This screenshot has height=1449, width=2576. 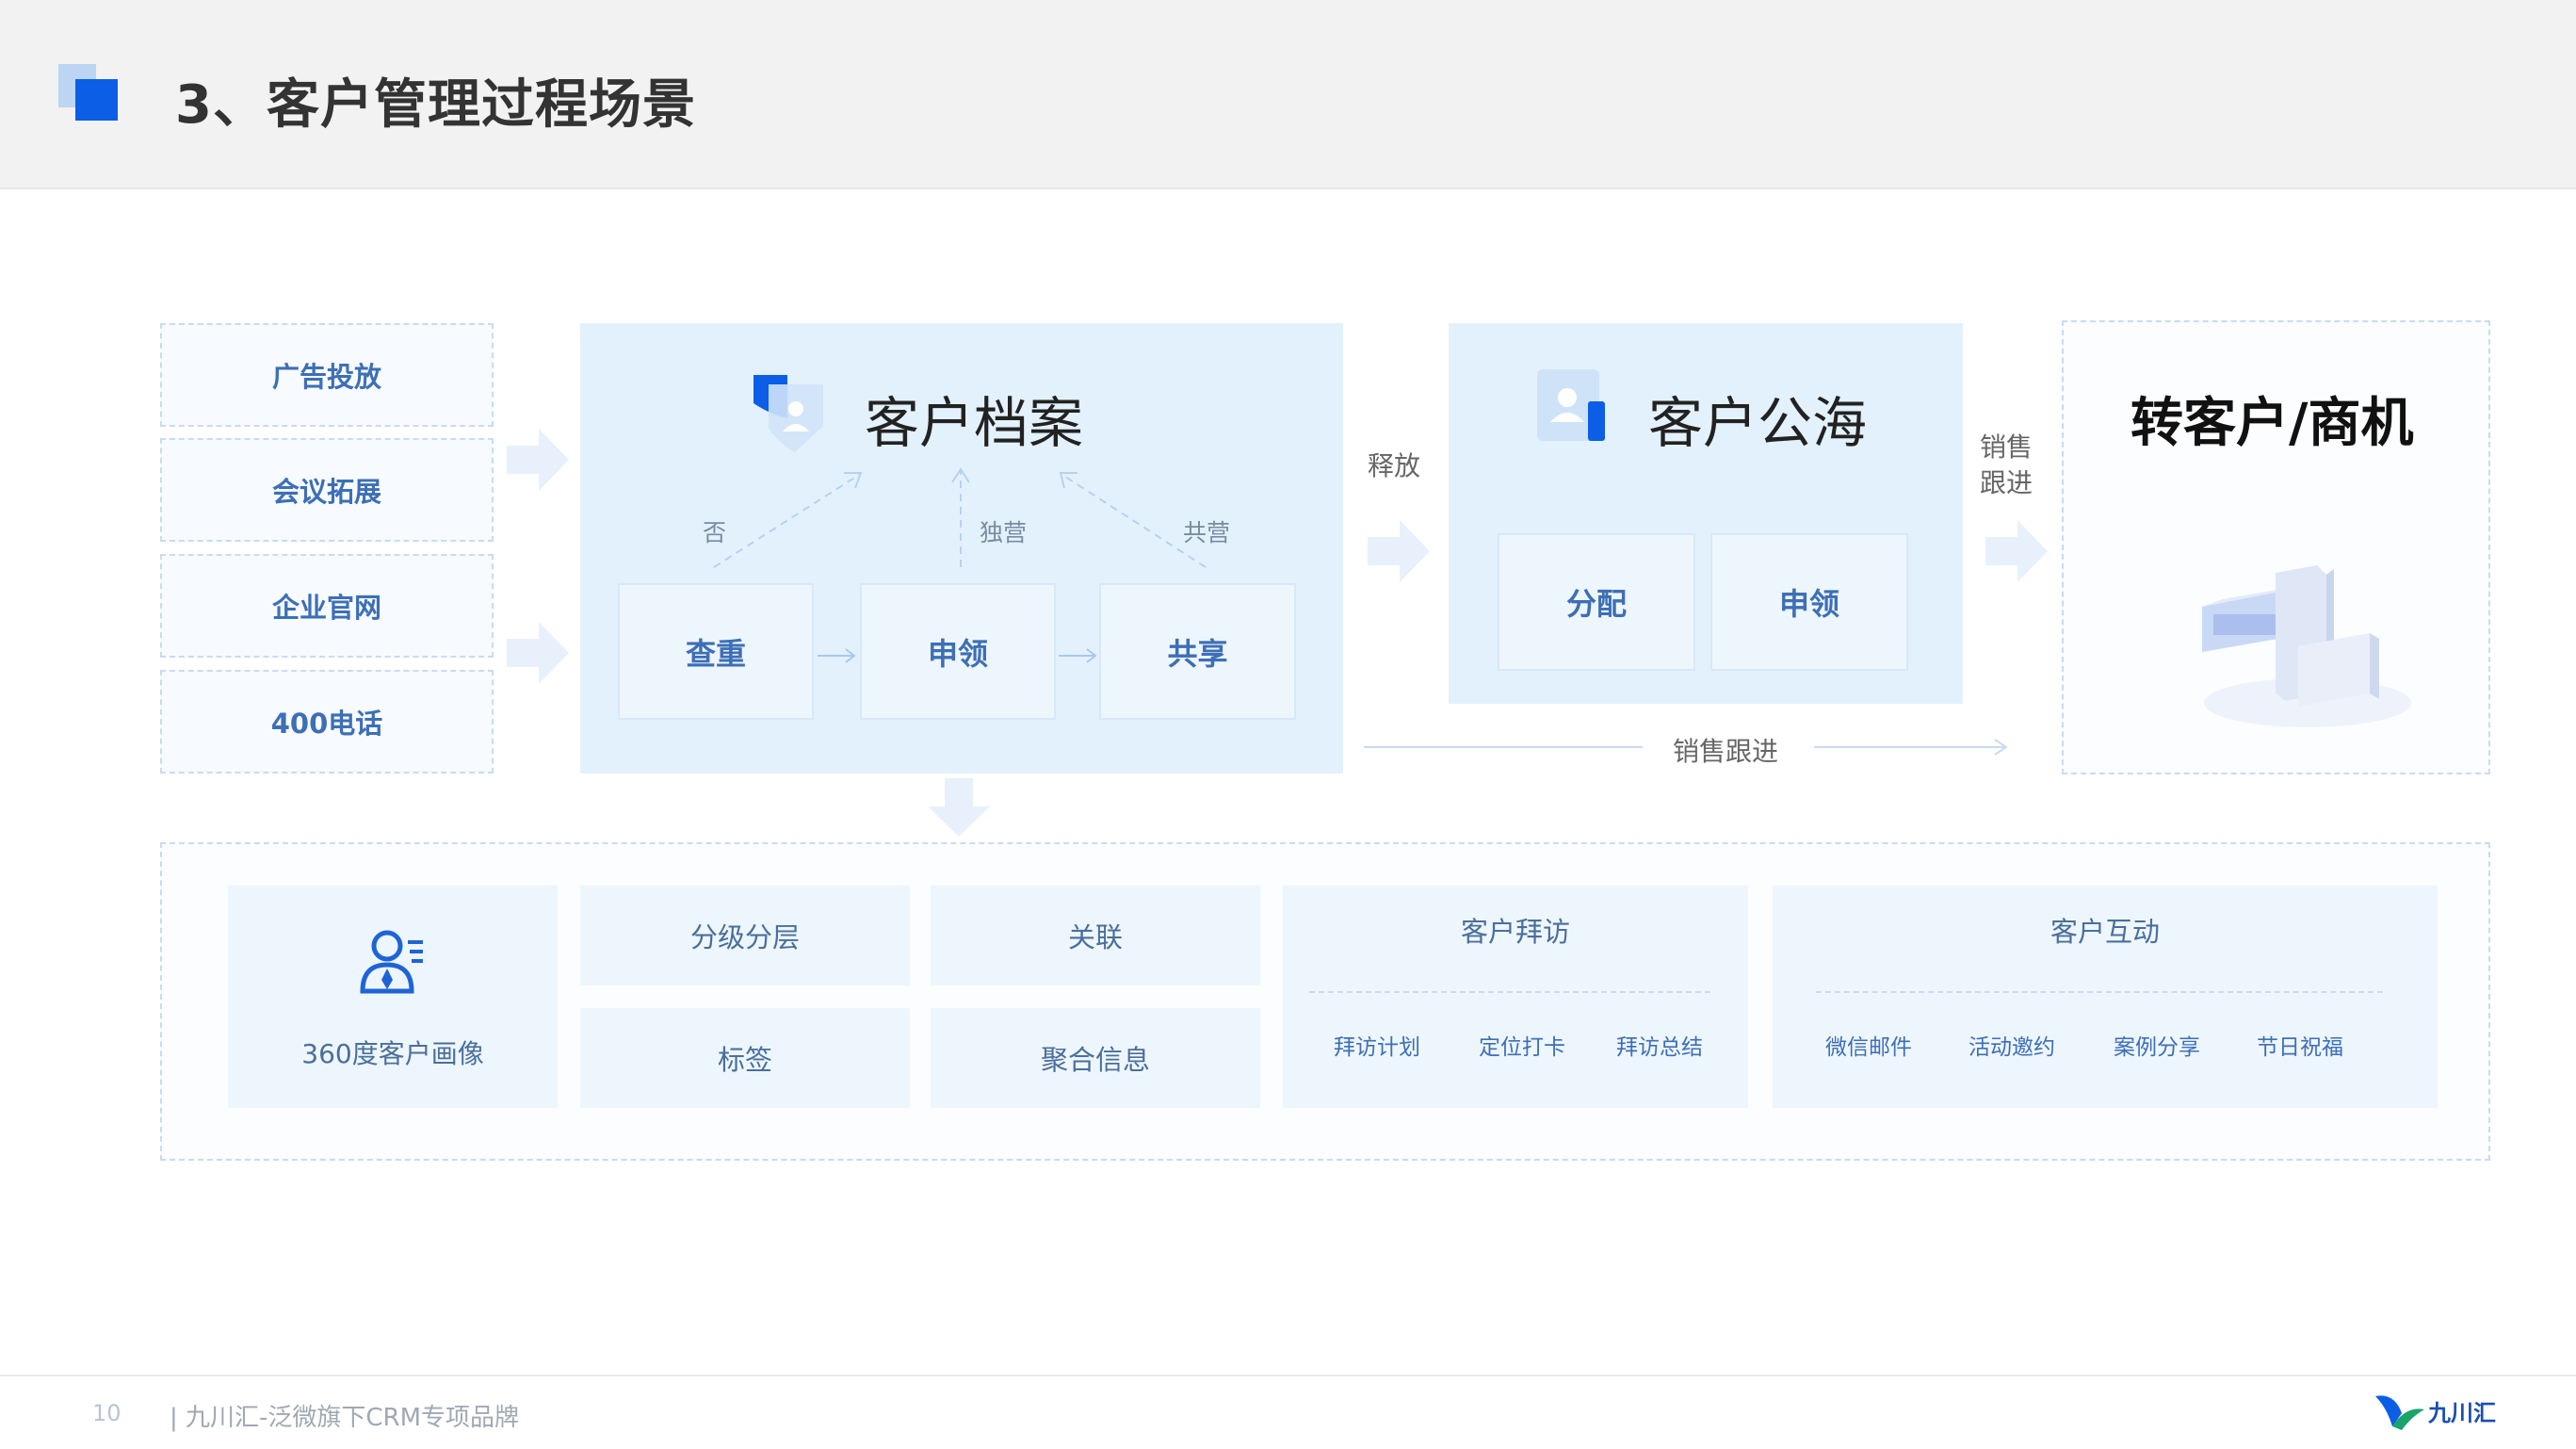 What do you see at coordinates (789, 416) in the screenshot?
I see `shield-user-icon` at bounding box center [789, 416].